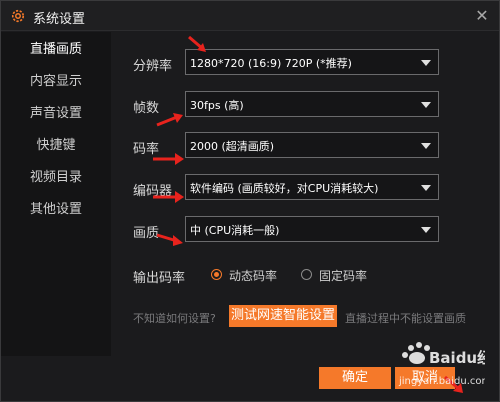  Describe the element at coordinates (235, 230) in the screenshot. I see `quality-value: 中 (CPU消耗一般)` at that location.